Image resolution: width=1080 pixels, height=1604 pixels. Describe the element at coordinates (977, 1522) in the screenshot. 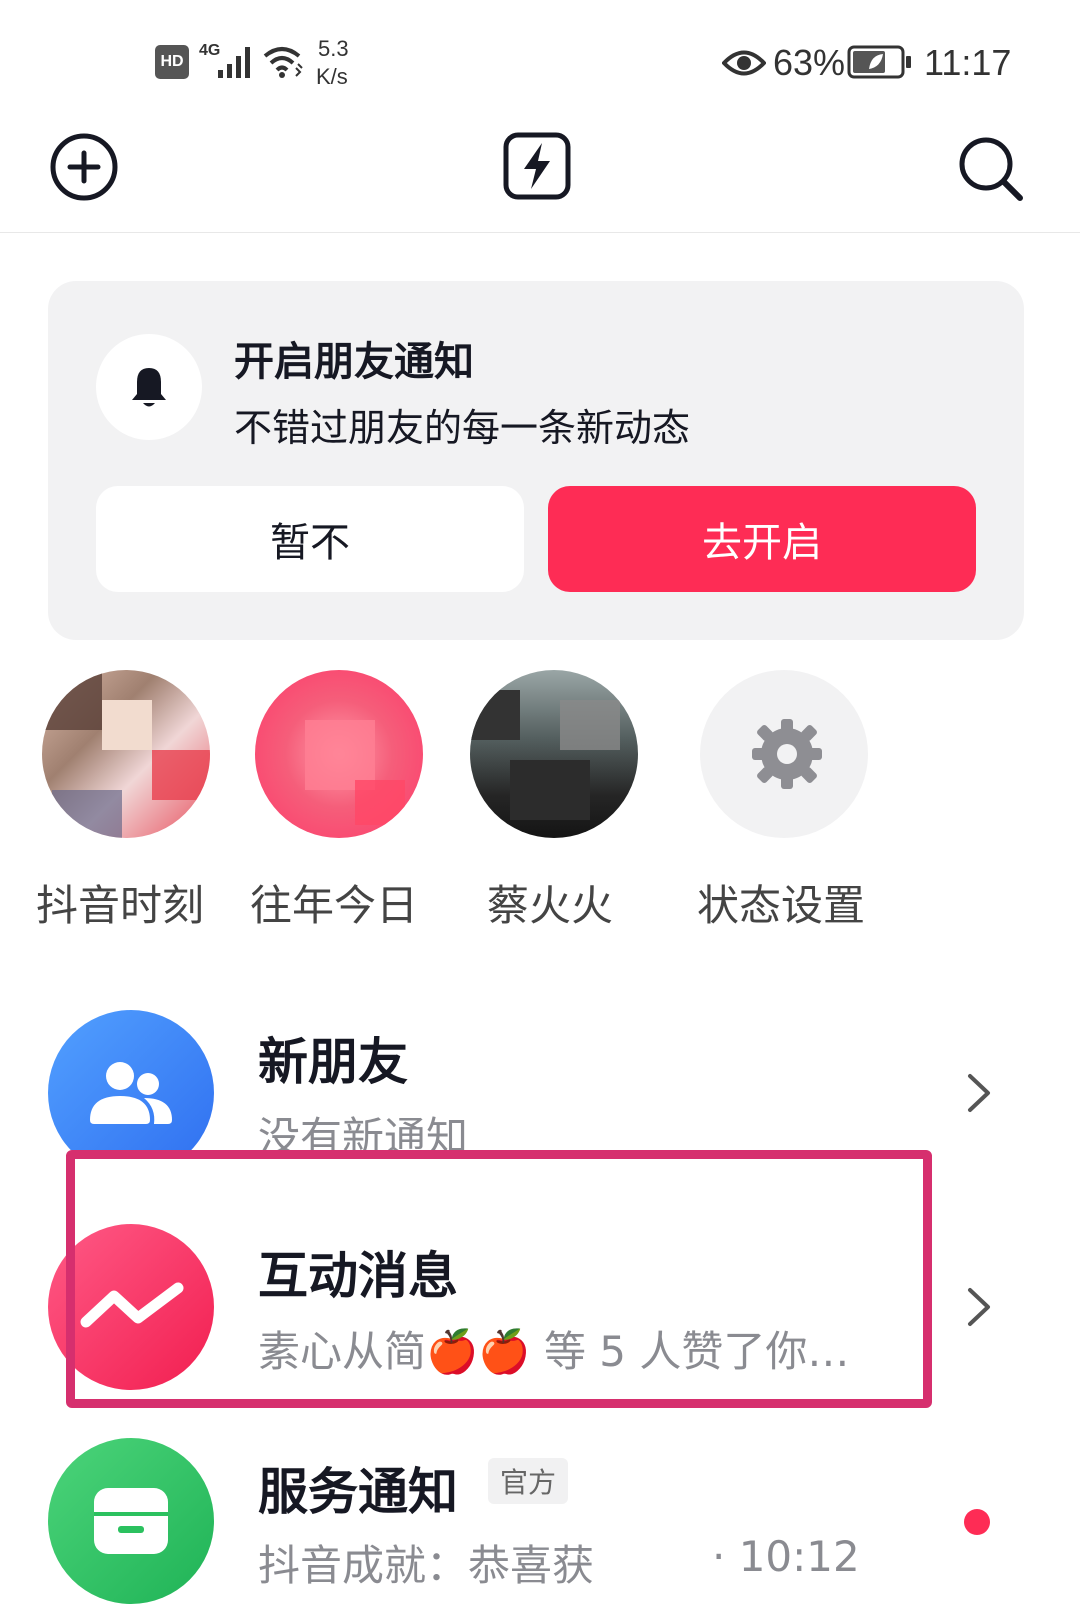

I see `unread-dot` at that location.